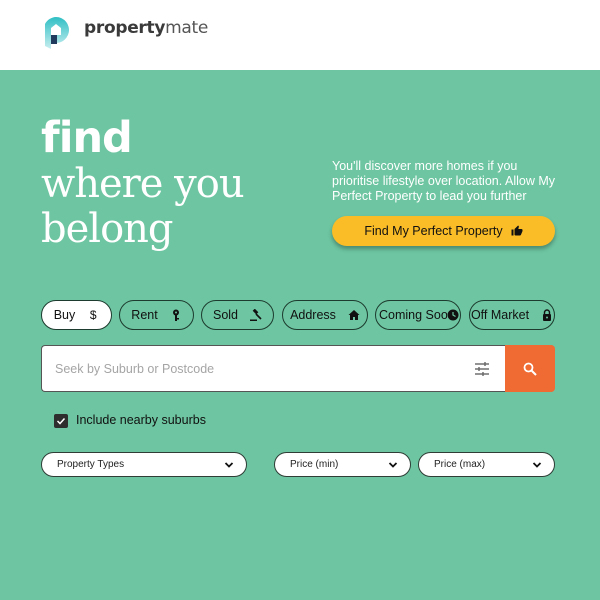 The image size is (600, 600). What do you see at coordinates (125, 28) in the screenshot?
I see `brand-bold: property` at bounding box center [125, 28].